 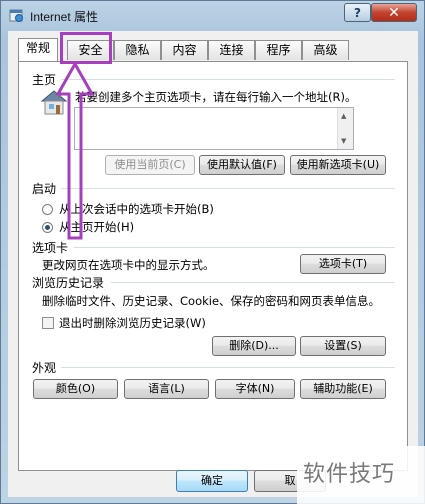 What do you see at coordinates (132, 323) in the screenshot?
I see `delete-on-exit-label: 退出时删除浏览历史记录(W)` at bounding box center [132, 323].